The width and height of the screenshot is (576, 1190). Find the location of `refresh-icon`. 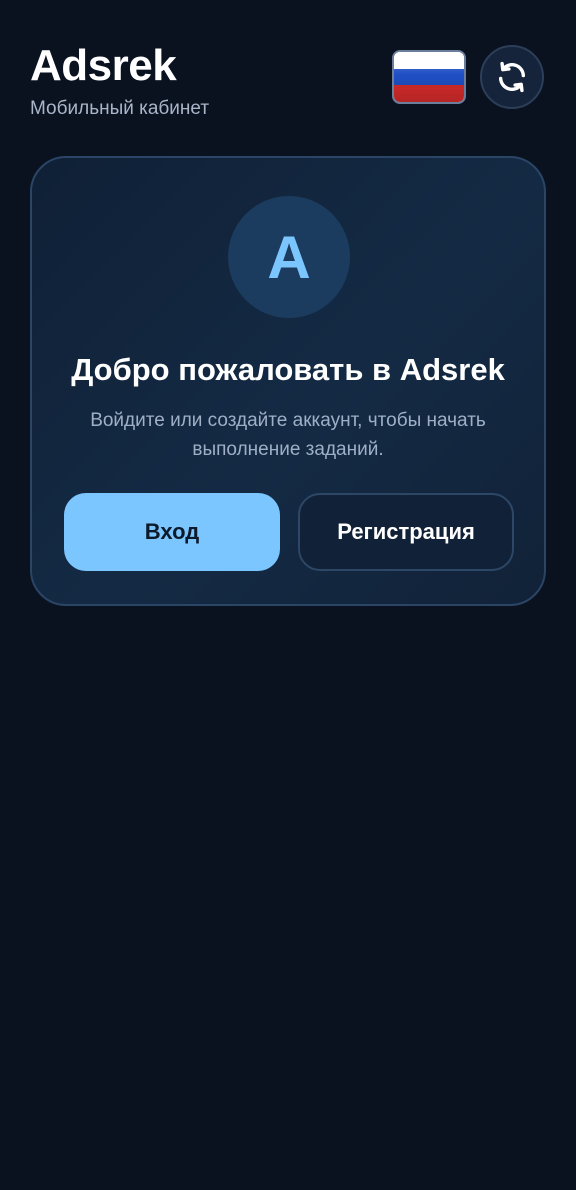

refresh-icon is located at coordinates (512, 77).